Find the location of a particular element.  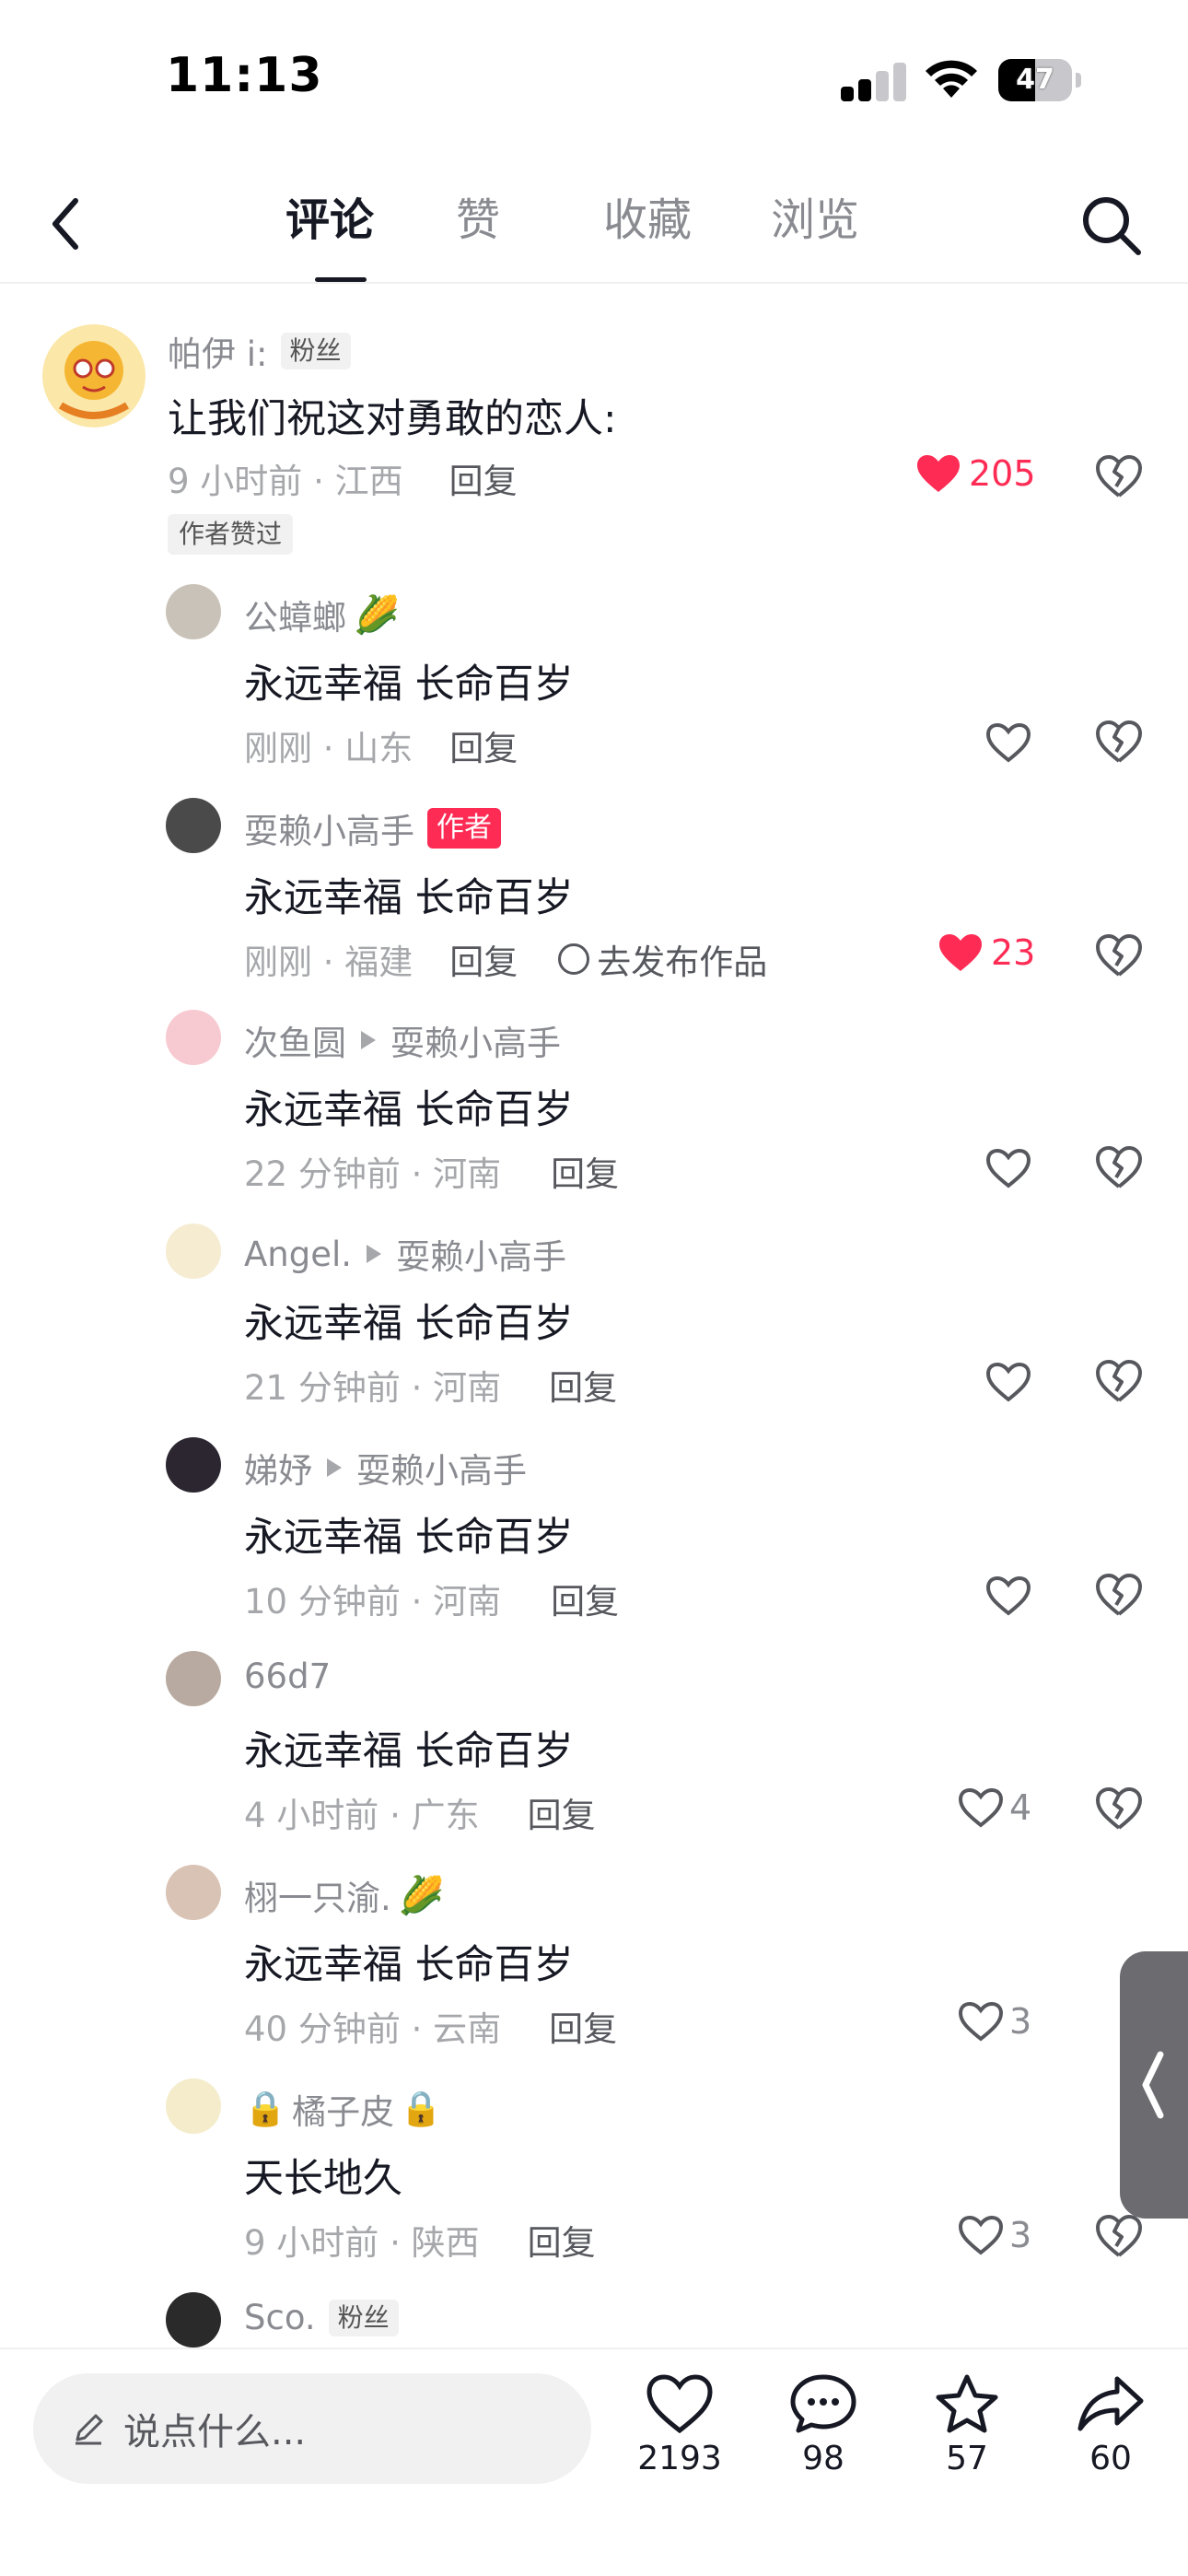

favorite-action: 57 is located at coordinates (967, 2425).